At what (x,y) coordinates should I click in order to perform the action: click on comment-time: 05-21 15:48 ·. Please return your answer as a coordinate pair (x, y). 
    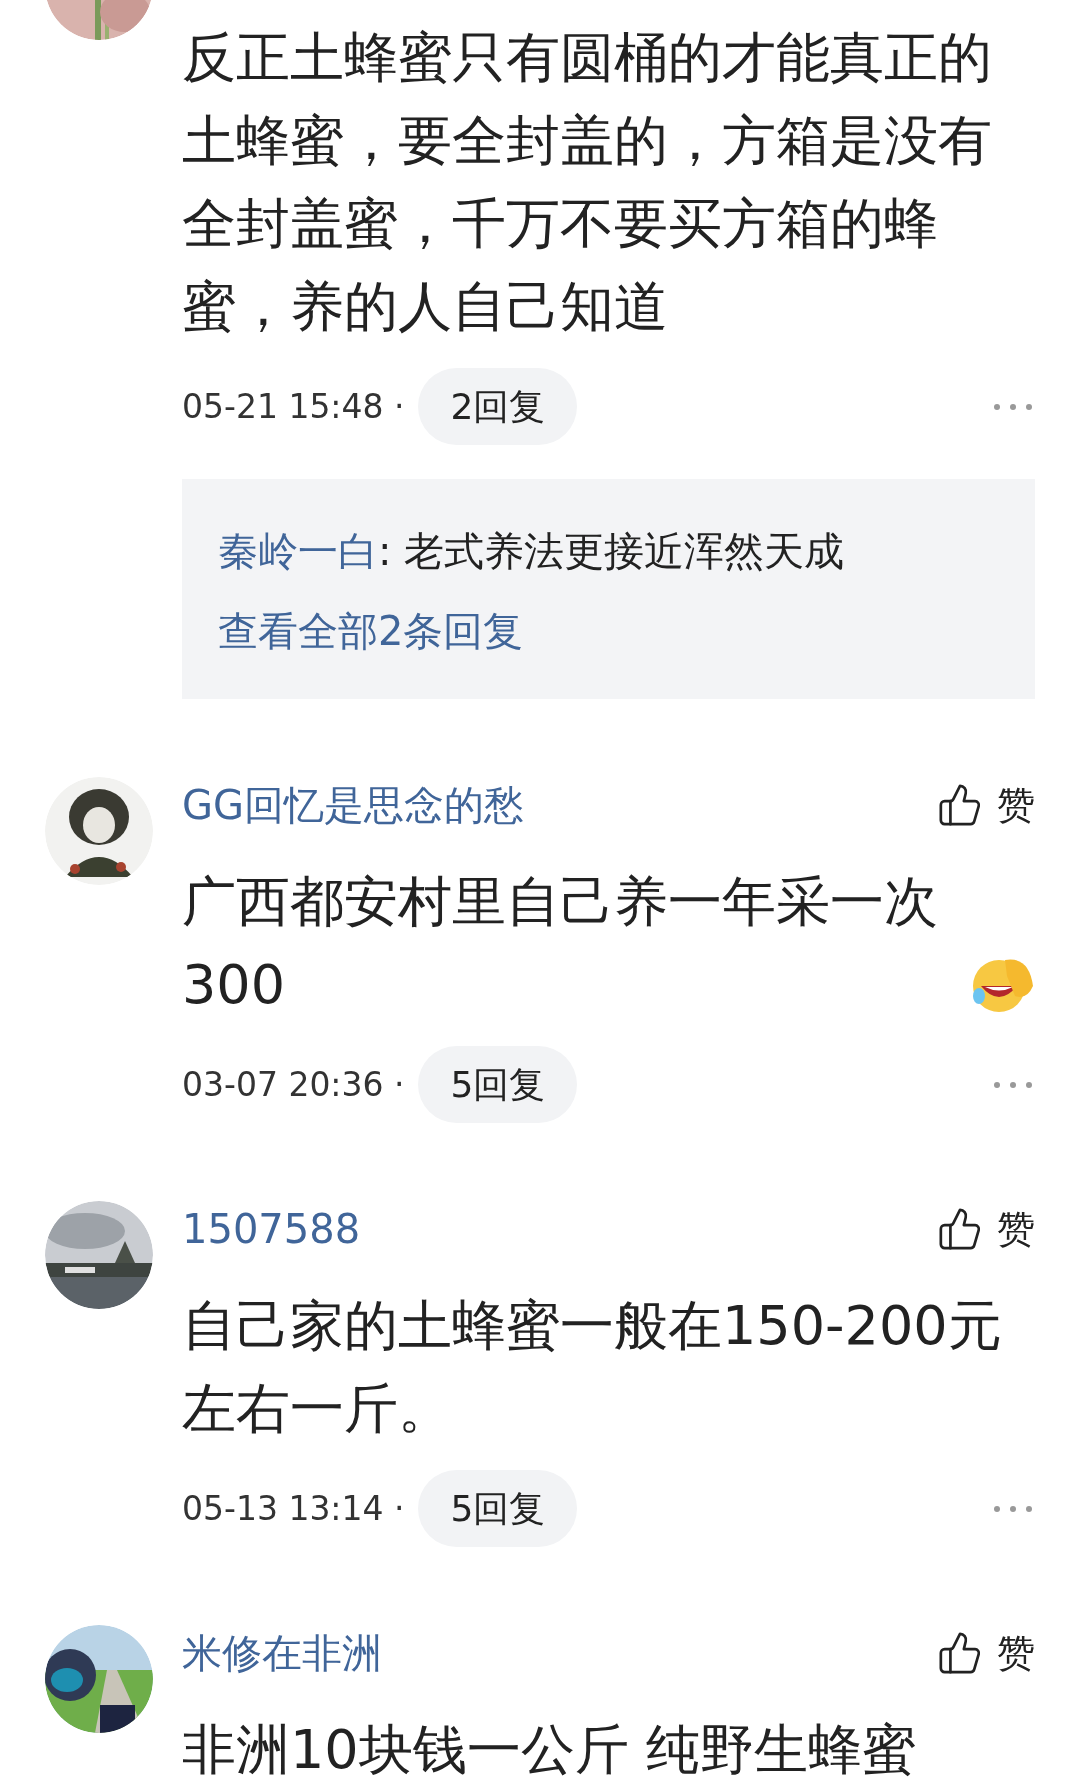
    Looking at the image, I should click on (293, 406).